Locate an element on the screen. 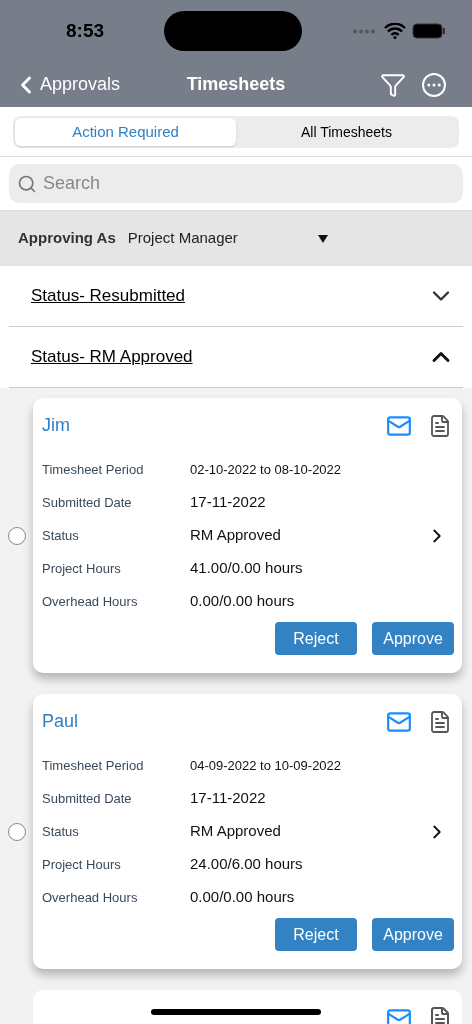 The image size is (472, 1024). field-value: 41.00/0.00 hours is located at coordinates (247, 568).